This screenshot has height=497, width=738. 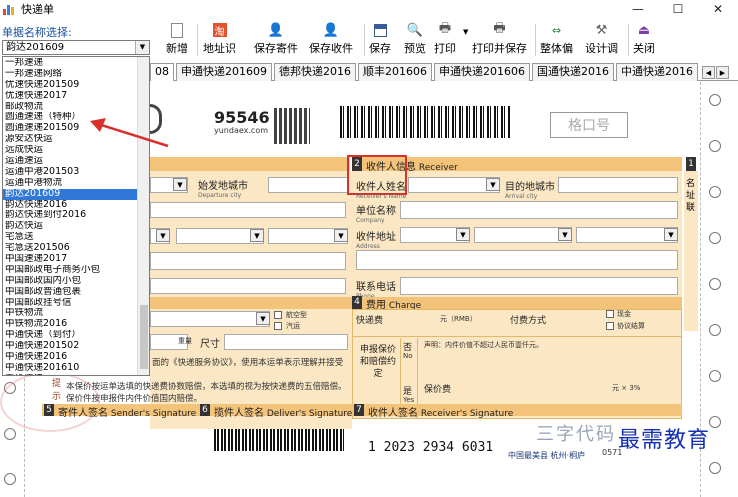 I want to click on dropdown-item: 中国邮政国内小包, so click(x=70, y=281).